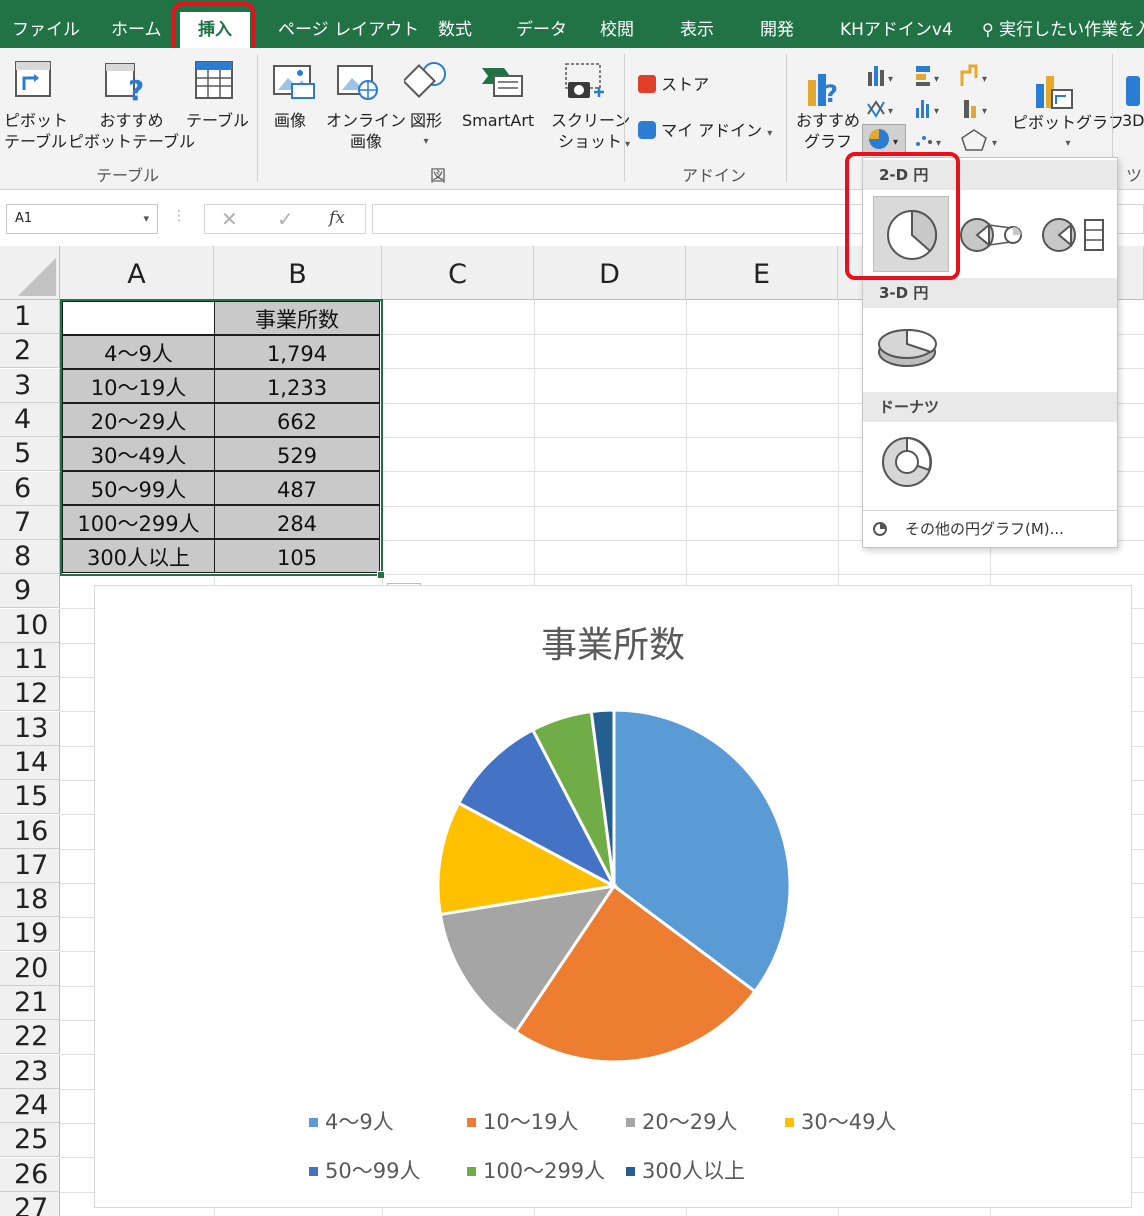  Describe the element at coordinates (911, 462) in the screenshot. I see `donut-option` at that location.